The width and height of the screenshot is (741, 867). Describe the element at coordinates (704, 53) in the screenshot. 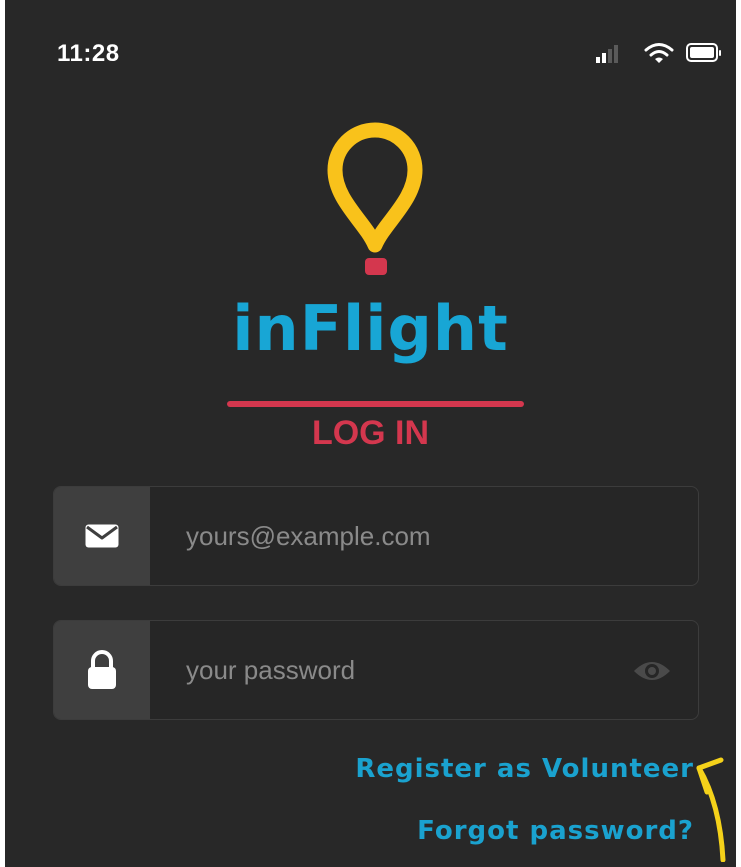

I see `battery-icon` at that location.